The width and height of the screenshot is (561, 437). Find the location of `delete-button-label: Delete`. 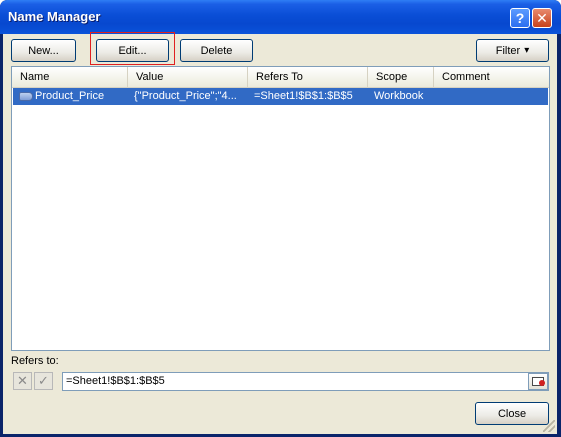

delete-button-label: Delete is located at coordinates (216, 50).